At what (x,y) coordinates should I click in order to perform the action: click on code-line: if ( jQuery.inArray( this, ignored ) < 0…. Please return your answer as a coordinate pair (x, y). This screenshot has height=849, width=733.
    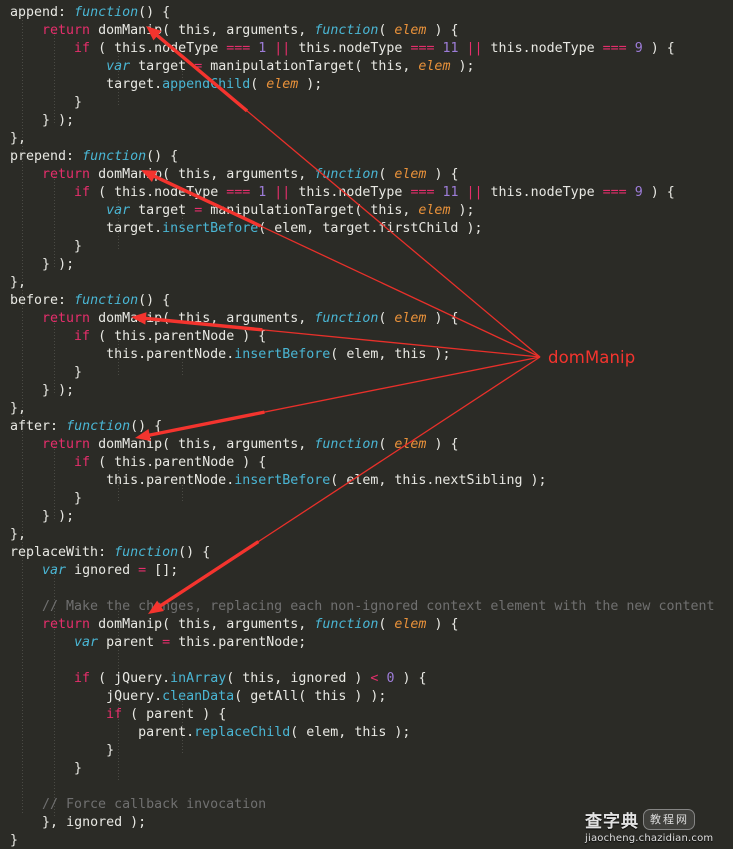
    Looking at the image, I should click on (250, 678).